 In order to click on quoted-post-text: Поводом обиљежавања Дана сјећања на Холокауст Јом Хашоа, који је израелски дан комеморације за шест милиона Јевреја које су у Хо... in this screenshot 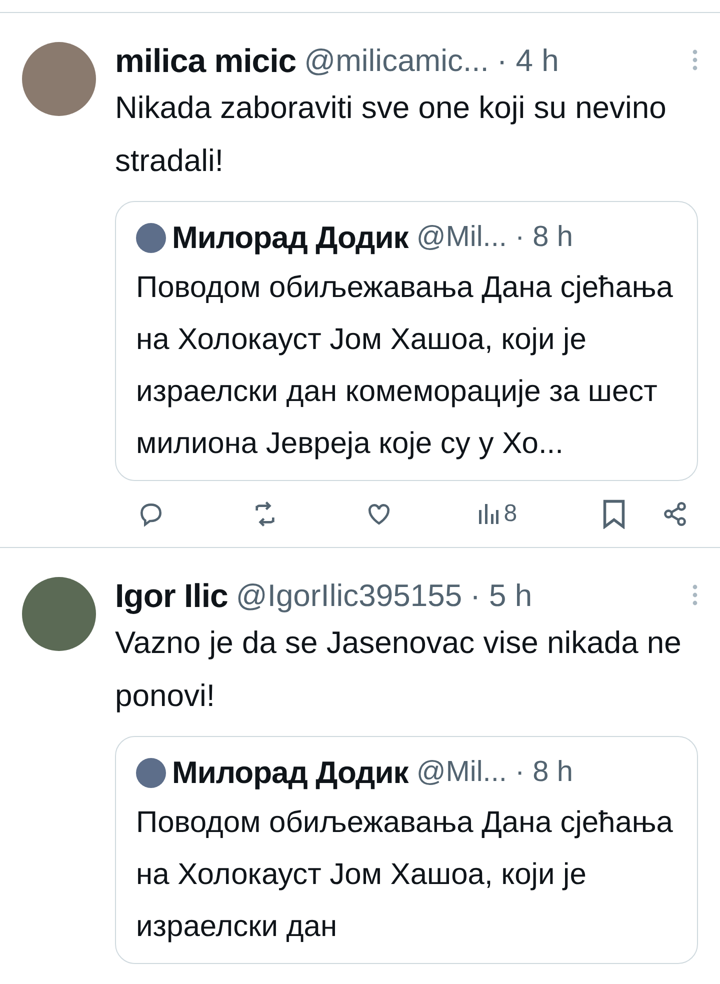, I will do `click(405, 366)`.